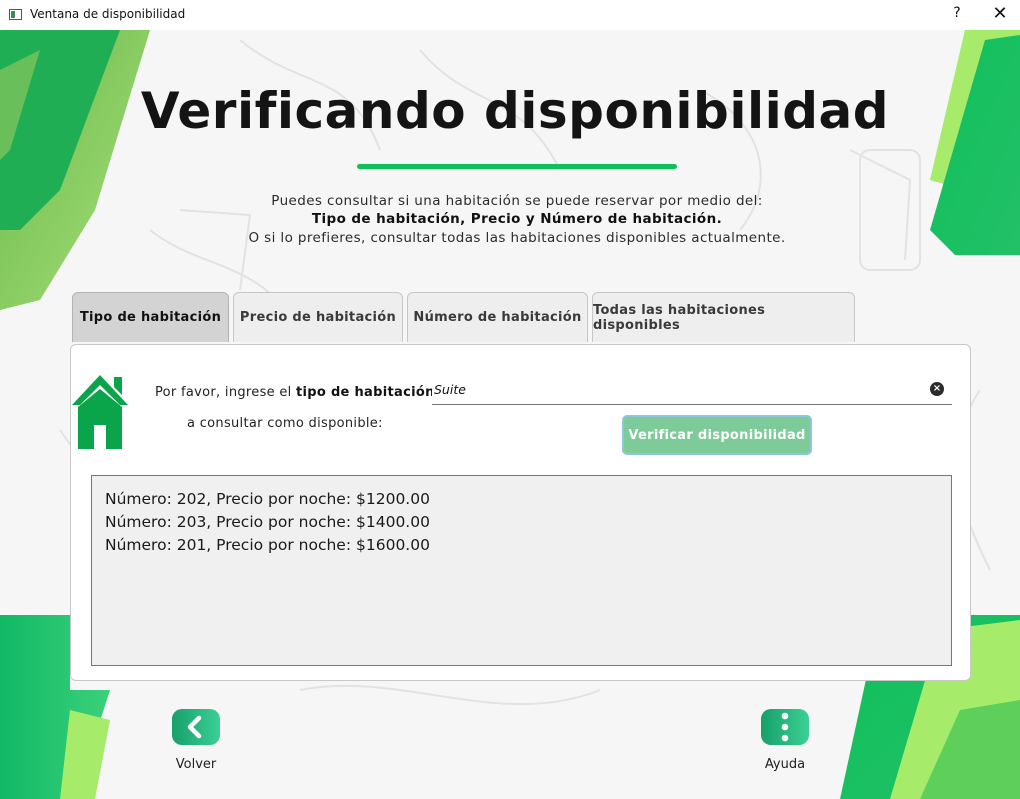 This screenshot has height=799, width=1020. What do you see at coordinates (15, 14) in the screenshot?
I see `app-icon` at bounding box center [15, 14].